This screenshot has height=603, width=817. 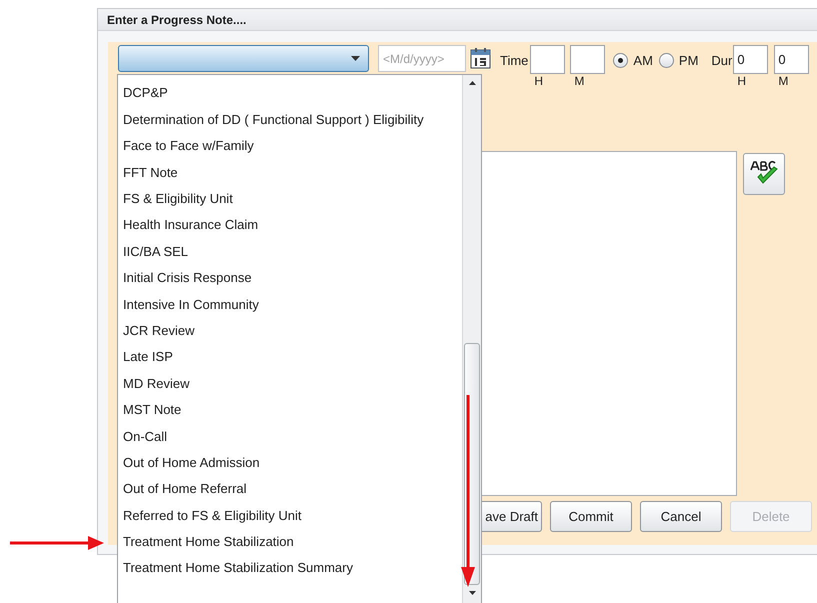 What do you see at coordinates (422, 58) in the screenshot?
I see `date-field: <M/d/yyyy>` at bounding box center [422, 58].